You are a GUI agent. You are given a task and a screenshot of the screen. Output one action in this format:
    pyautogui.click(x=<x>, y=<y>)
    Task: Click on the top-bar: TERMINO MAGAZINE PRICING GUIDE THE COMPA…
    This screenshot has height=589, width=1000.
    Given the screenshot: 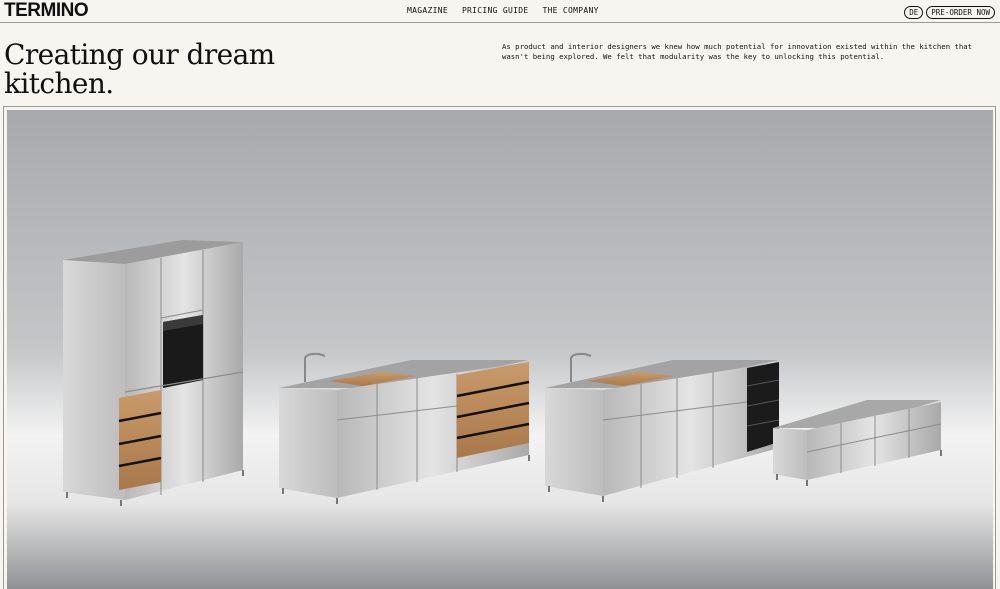 What is the action you would take?
    pyautogui.click(x=500, y=11)
    